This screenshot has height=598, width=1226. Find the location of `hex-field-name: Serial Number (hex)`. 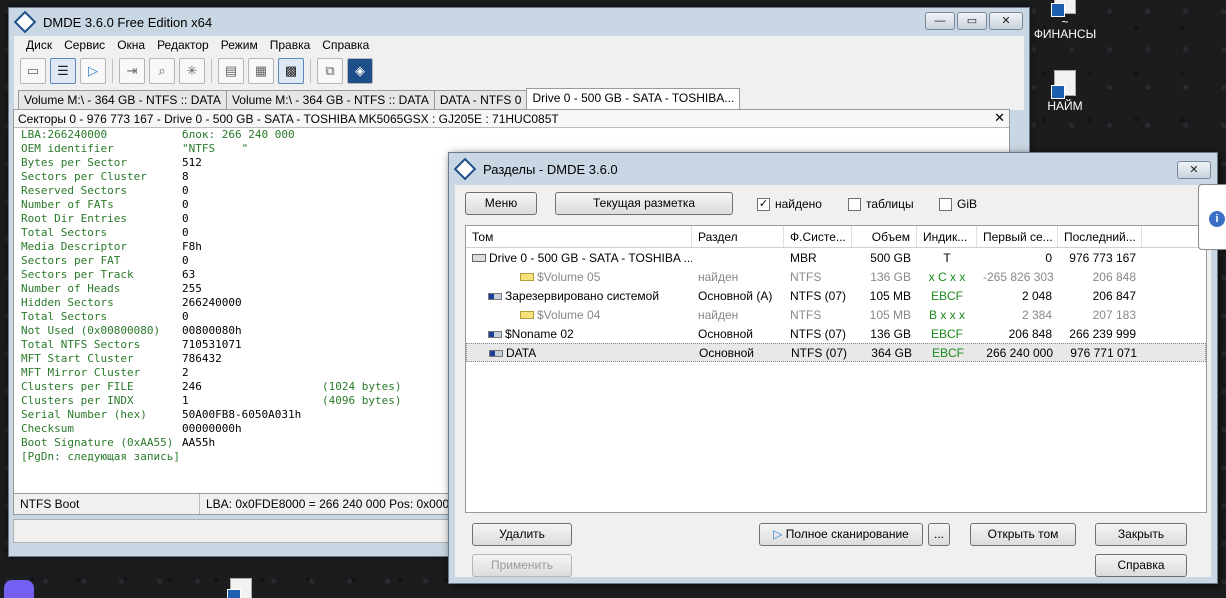

hex-field-name: Serial Number (hex) is located at coordinates (84, 414).